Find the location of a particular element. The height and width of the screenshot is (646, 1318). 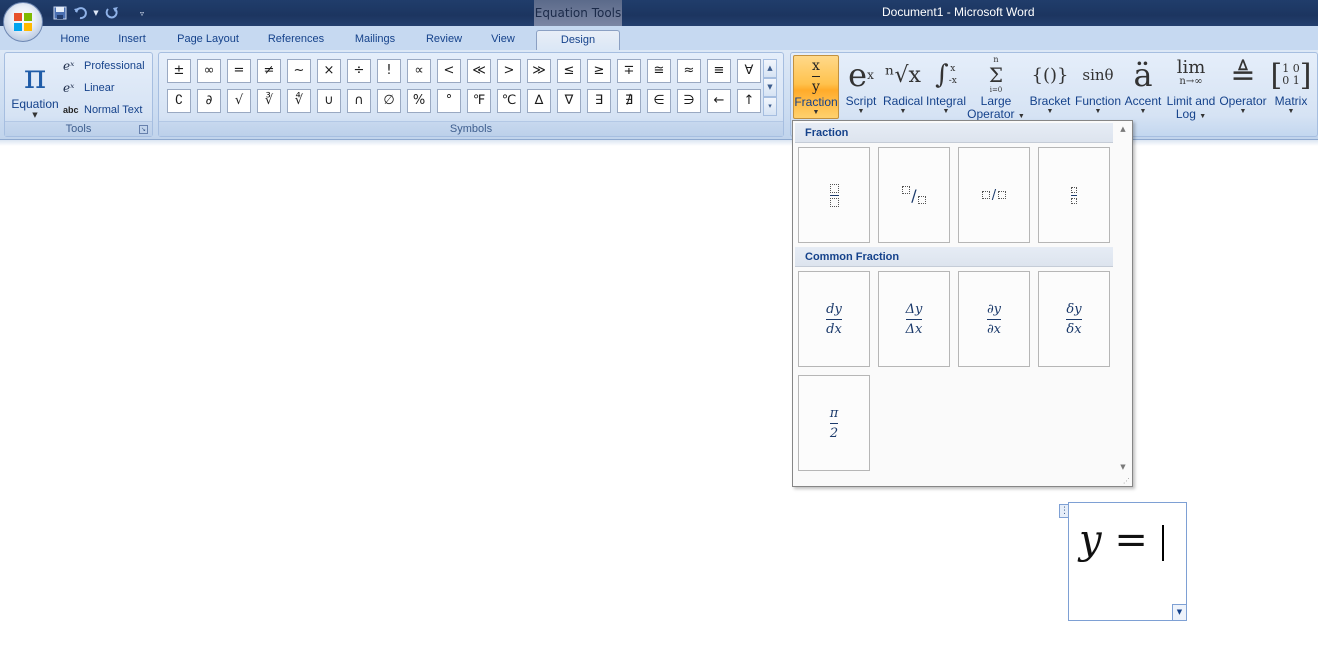

symbol-button: ÷ is located at coordinates (359, 71).